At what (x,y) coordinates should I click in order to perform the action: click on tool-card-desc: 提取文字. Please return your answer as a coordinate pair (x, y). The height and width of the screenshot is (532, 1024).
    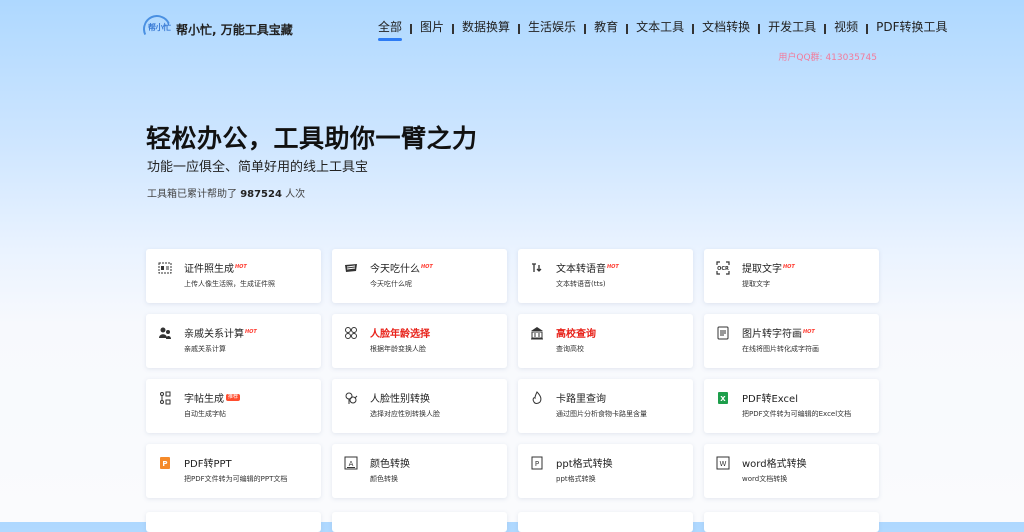
    Looking at the image, I should click on (756, 284).